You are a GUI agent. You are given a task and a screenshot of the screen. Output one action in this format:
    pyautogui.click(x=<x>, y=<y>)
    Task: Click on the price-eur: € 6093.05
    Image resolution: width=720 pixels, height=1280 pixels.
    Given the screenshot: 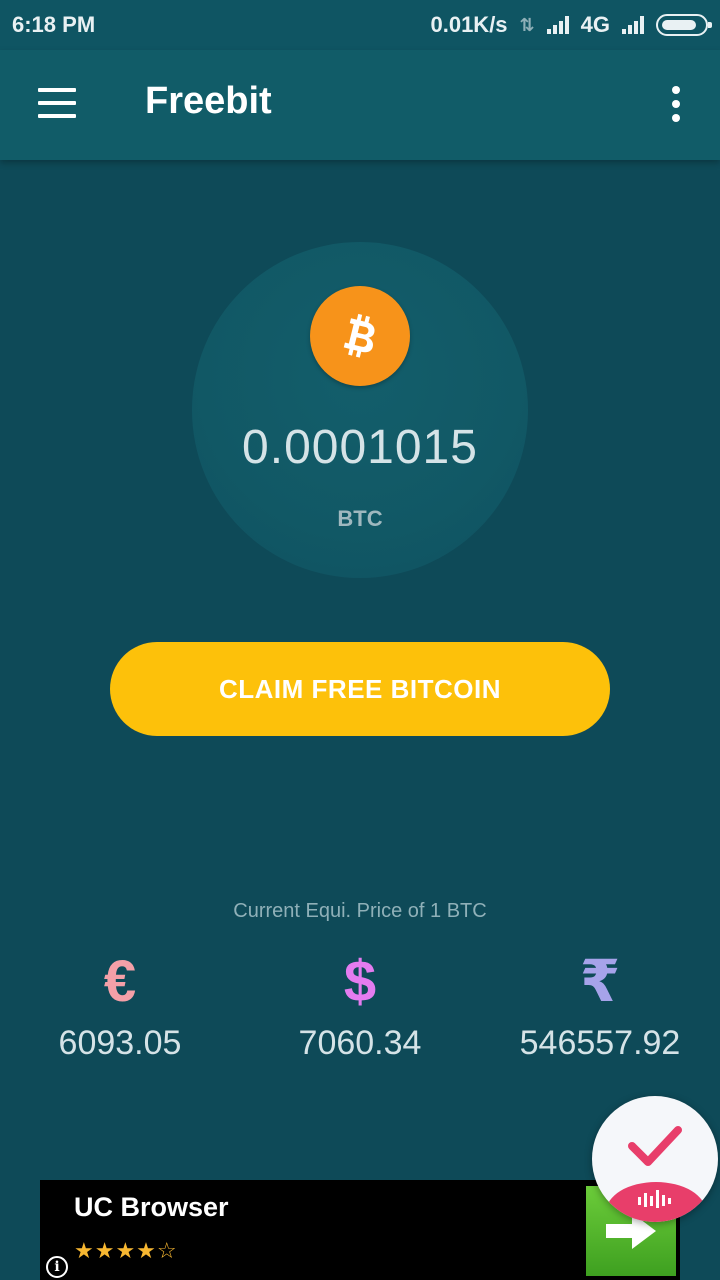 What is the action you would take?
    pyautogui.click(x=120, y=1006)
    